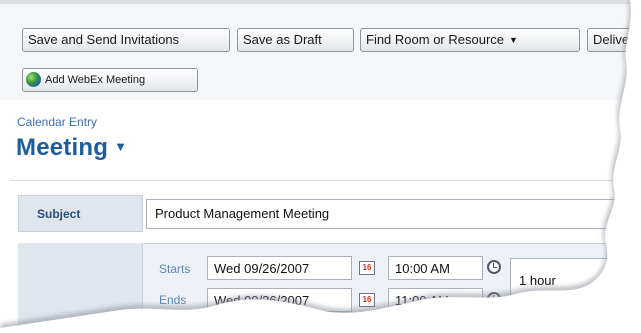 The height and width of the screenshot is (333, 641). Describe the element at coordinates (279, 268) in the screenshot. I see `start-date-input: Wed 09/26/2007` at that location.